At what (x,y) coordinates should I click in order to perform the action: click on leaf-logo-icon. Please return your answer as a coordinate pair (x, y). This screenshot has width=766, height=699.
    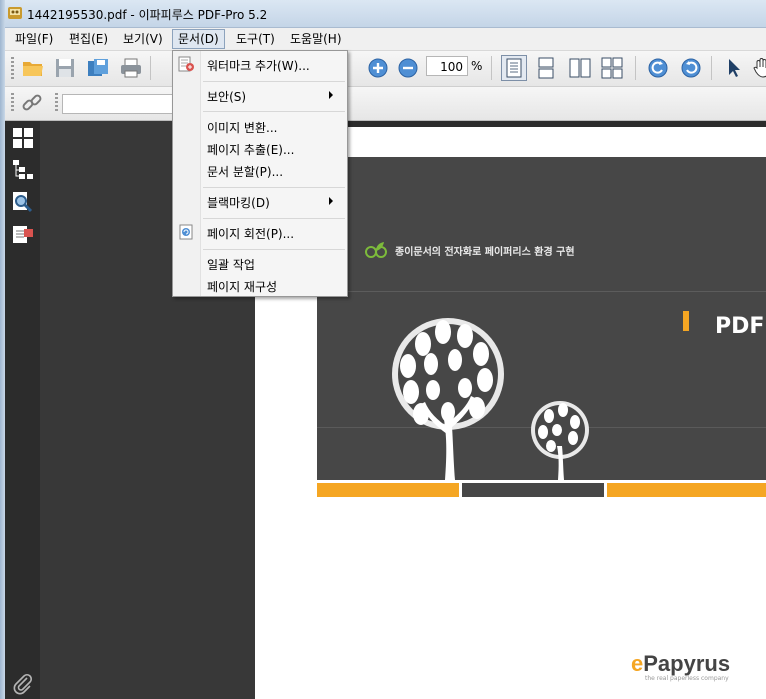
    Looking at the image, I should click on (376, 250).